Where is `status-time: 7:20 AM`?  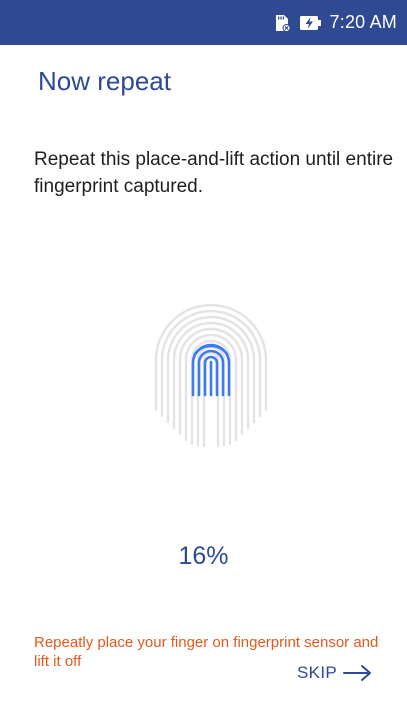 status-time: 7:20 AM is located at coordinates (363, 22).